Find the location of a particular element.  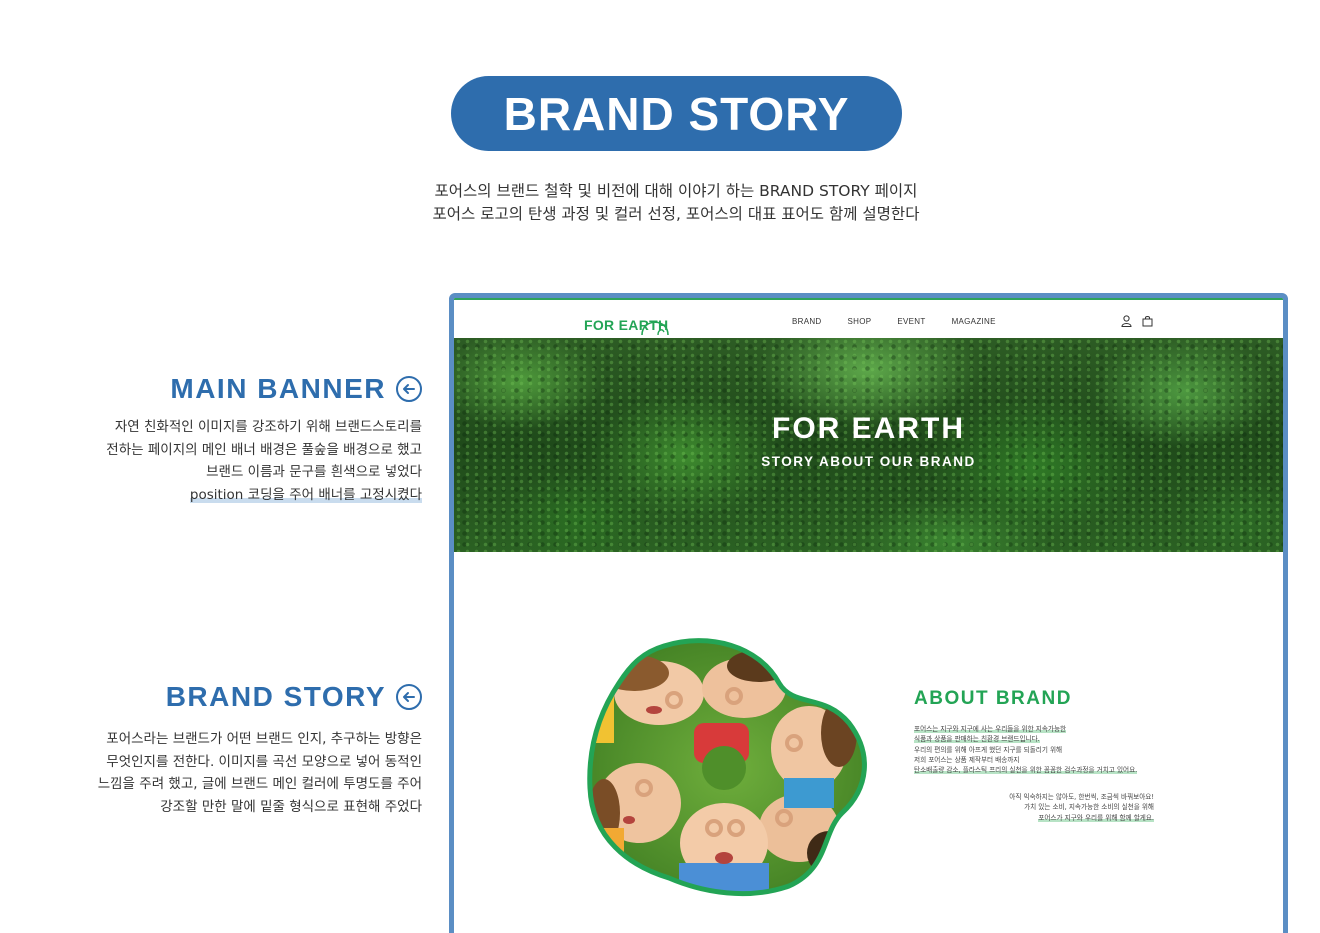

banner-title: FOR EARTH is located at coordinates (868, 428).